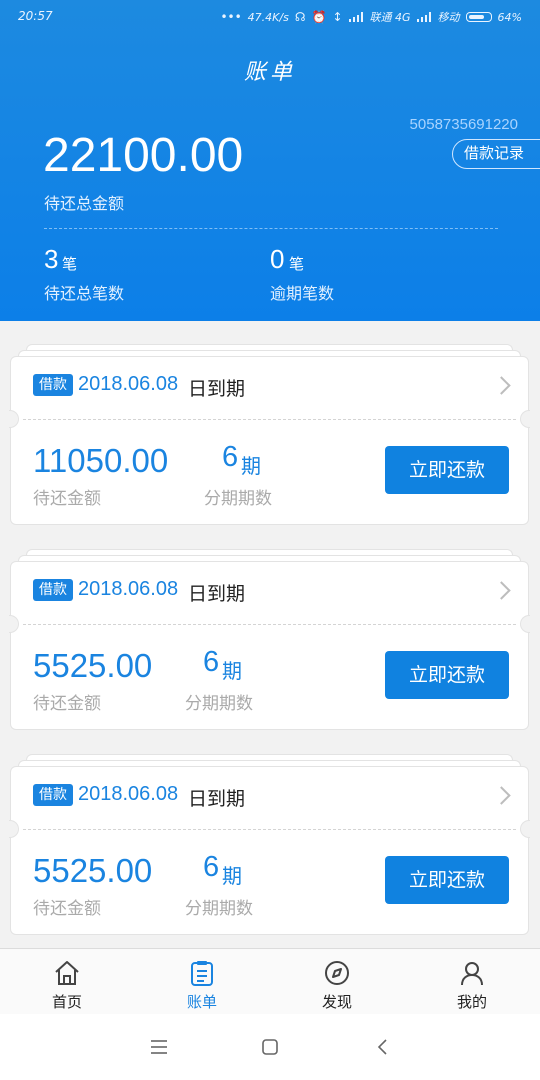 This screenshot has width=540, height=1080. I want to click on bill-amount: 11050.00, so click(101, 460).